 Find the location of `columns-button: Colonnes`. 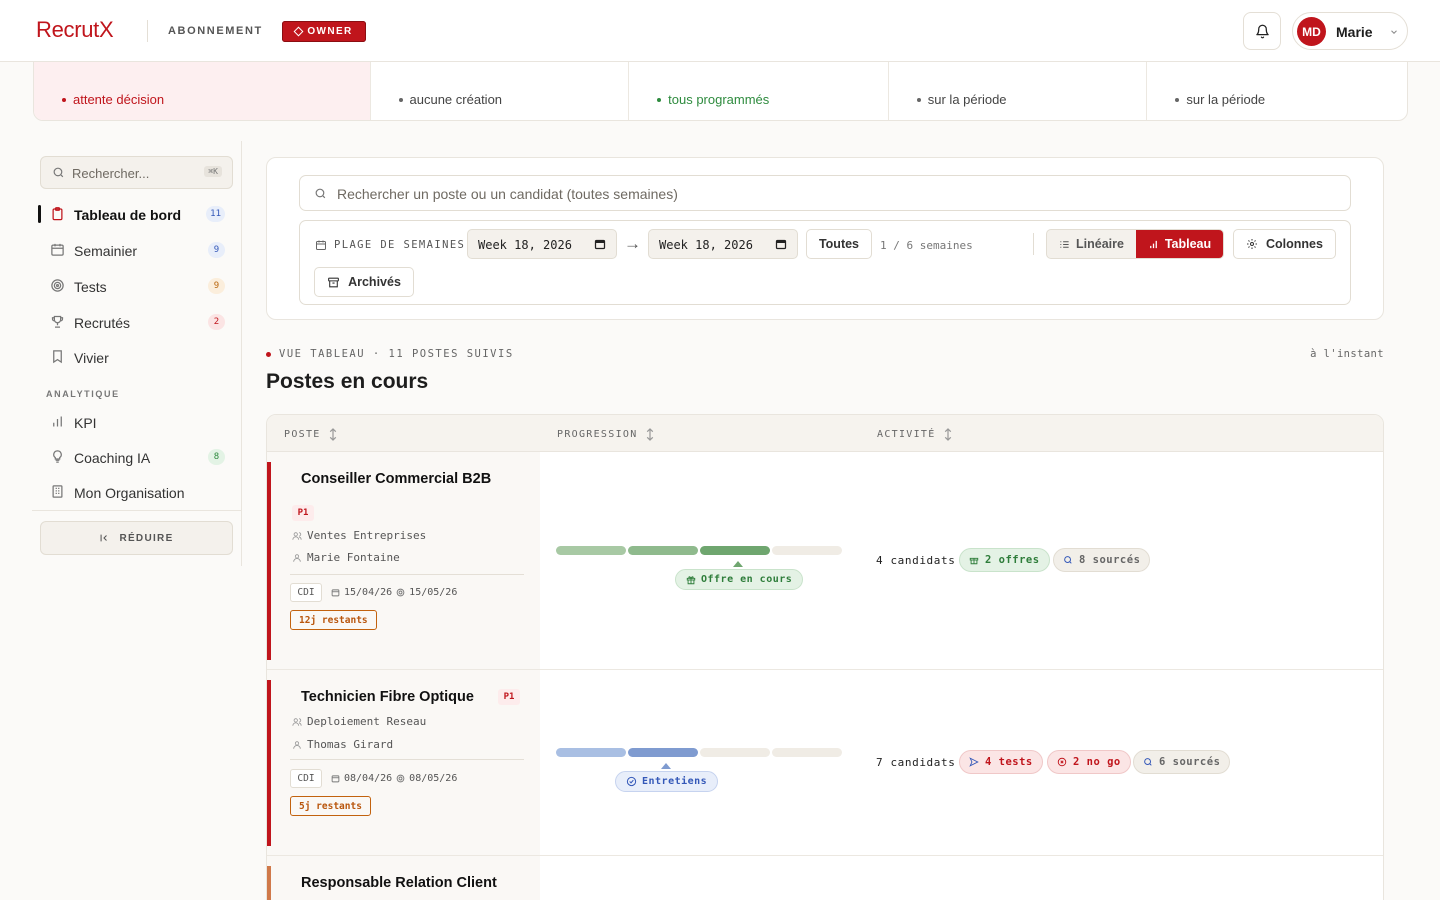

columns-button: Colonnes is located at coordinates (1284, 244).